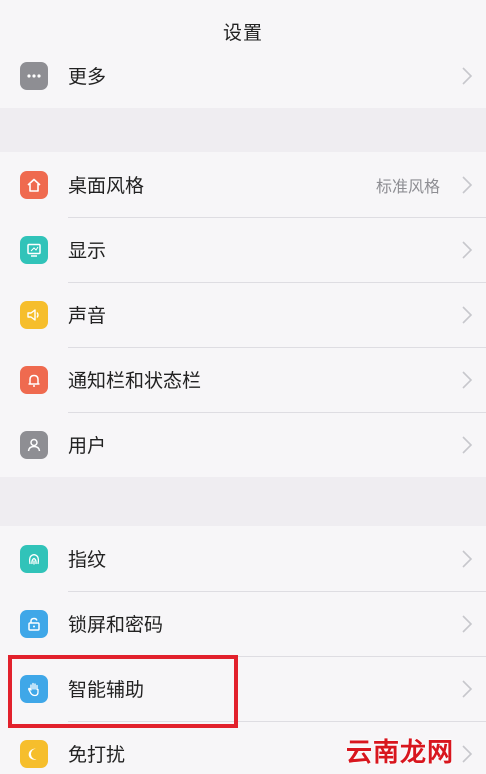  I want to click on settings-item-lockscreen: 锁屏和密码, so click(243, 623).